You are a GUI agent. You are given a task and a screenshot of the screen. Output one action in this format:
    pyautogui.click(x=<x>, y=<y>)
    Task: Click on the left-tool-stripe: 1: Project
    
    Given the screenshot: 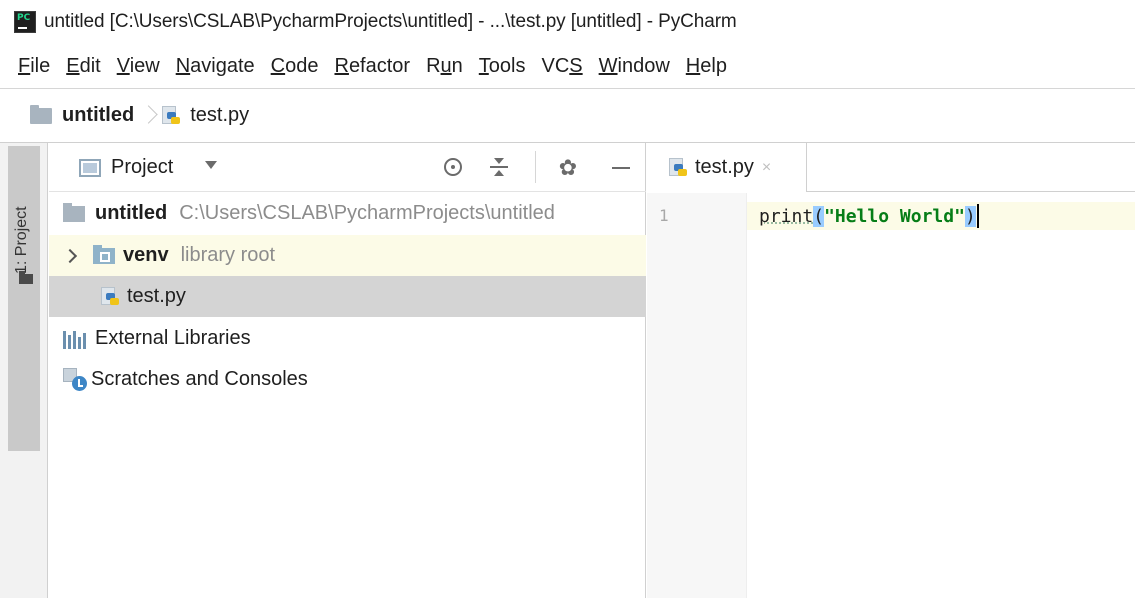 What is the action you would take?
    pyautogui.click(x=24, y=370)
    